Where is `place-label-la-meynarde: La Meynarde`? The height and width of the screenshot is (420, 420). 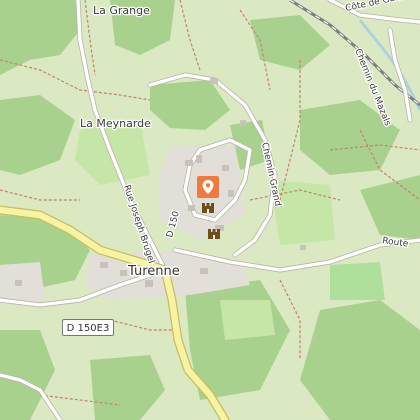 place-label-la-meynarde: La Meynarde is located at coordinates (115, 123).